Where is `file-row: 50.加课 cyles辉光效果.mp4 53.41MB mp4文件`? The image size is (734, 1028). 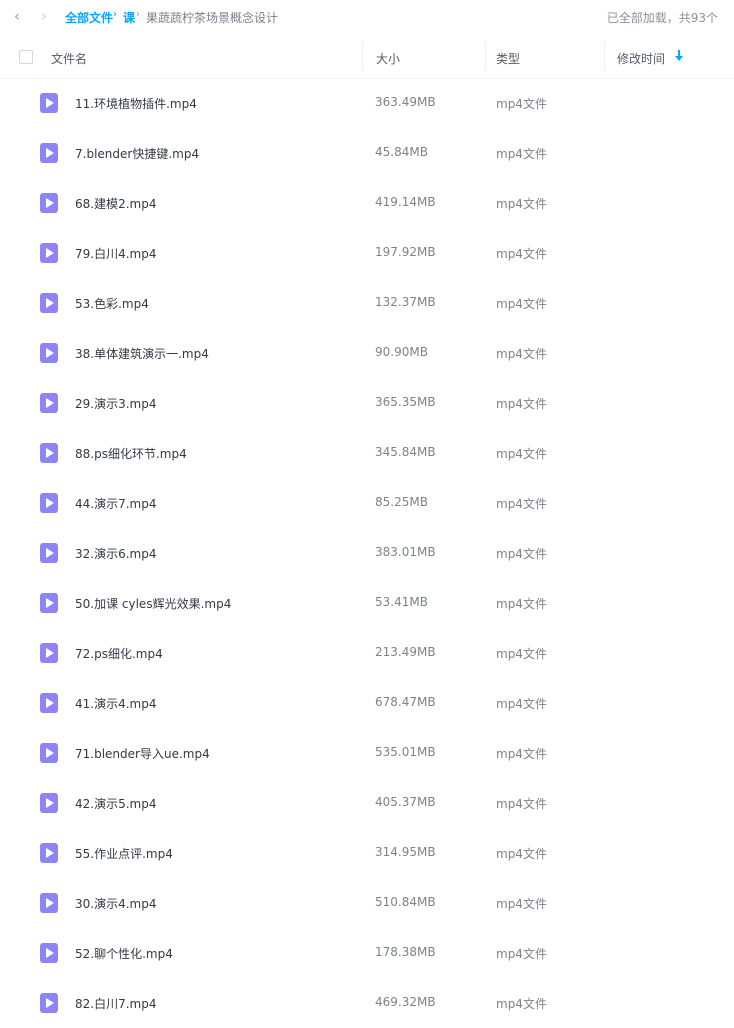 file-row: 50.加课 cyles辉光效果.mp4 53.41MB mp4文件 is located at coordinates (367, 603).